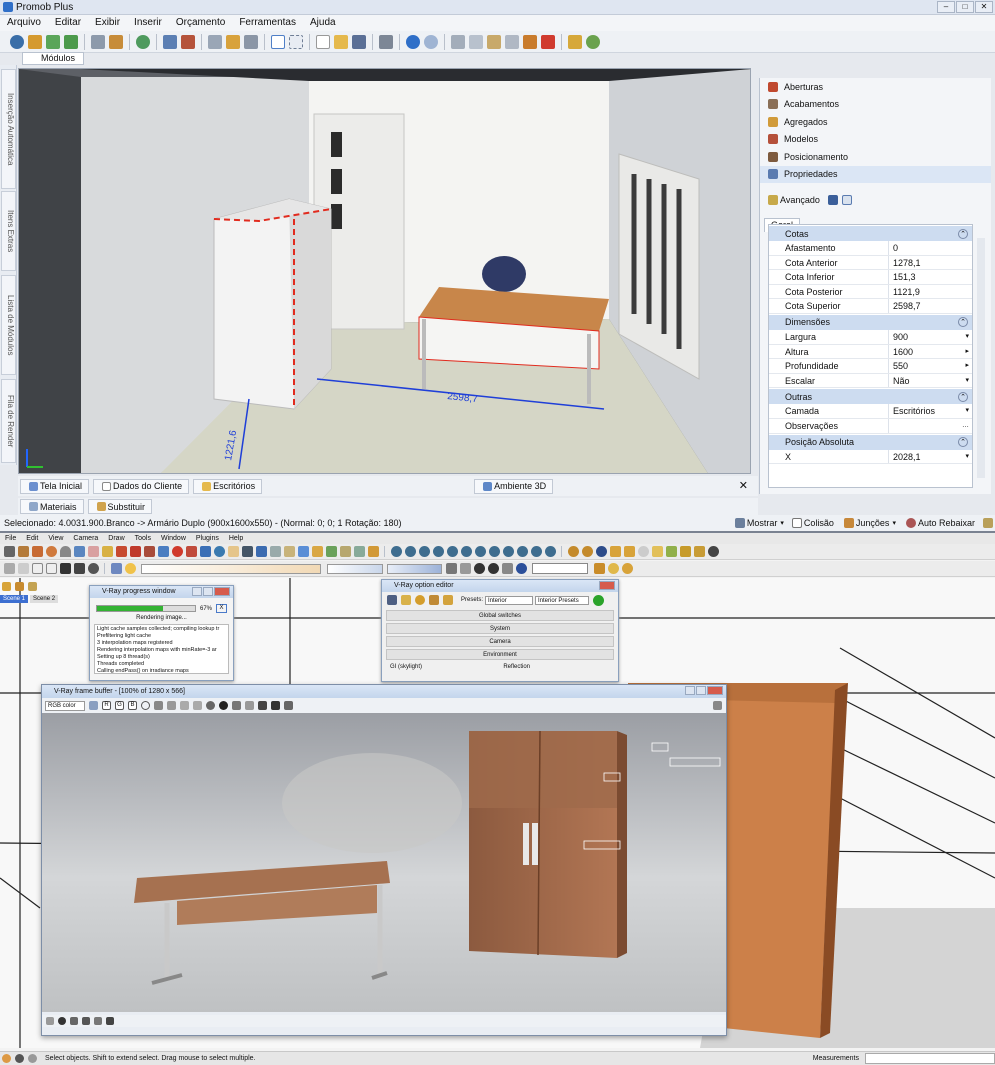  I want to click on blue-channel-icon: B, so click(132, 705).